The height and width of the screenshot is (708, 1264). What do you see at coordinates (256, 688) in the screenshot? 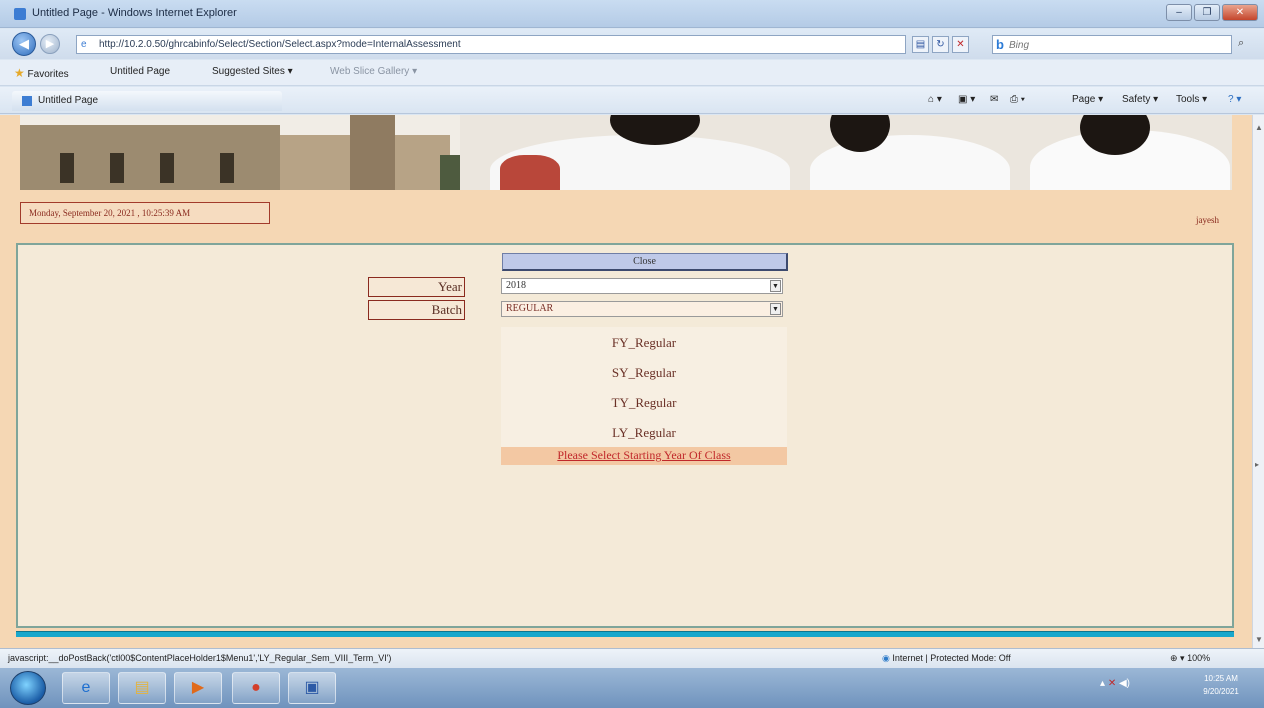
I see `chrome-taskbar-icon: ●` at bounding box center [256, 688].